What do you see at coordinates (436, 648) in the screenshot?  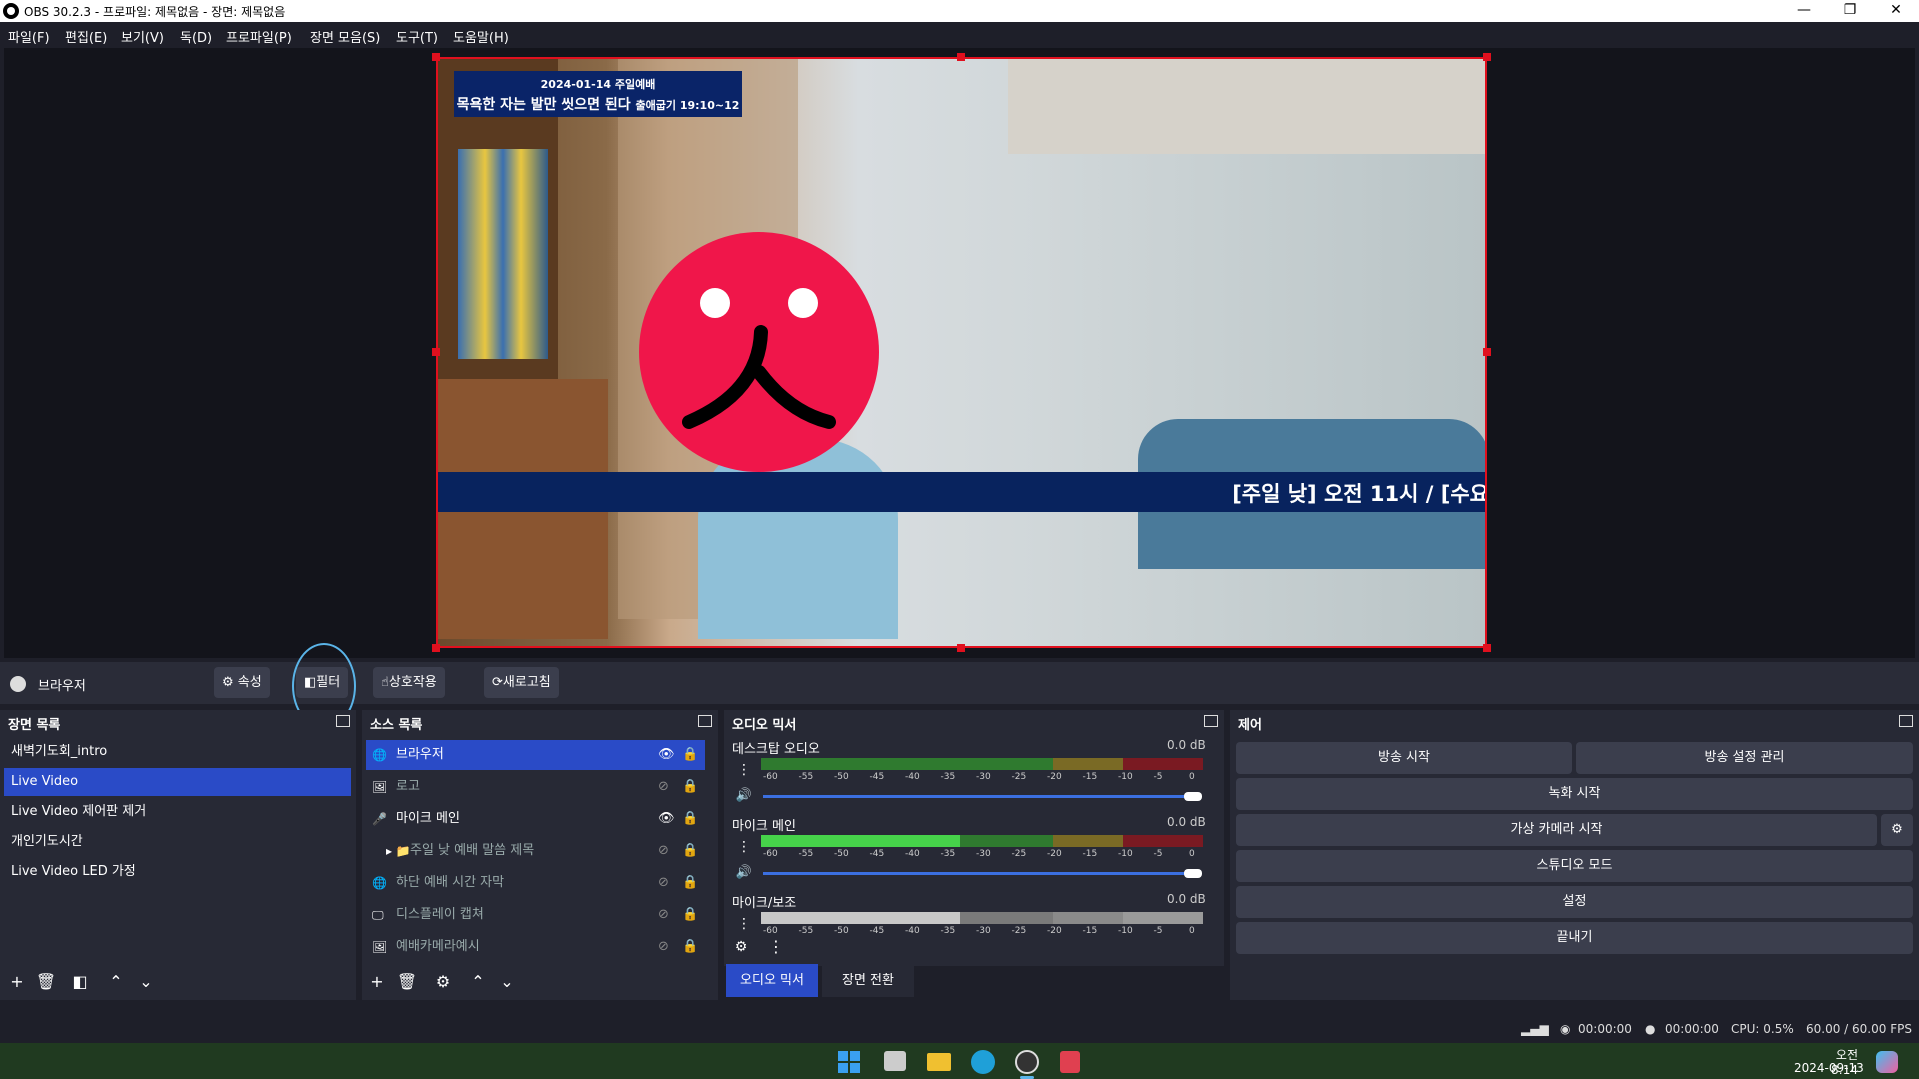 I see `resize-handle-bl` at bounding box center [436, 648].